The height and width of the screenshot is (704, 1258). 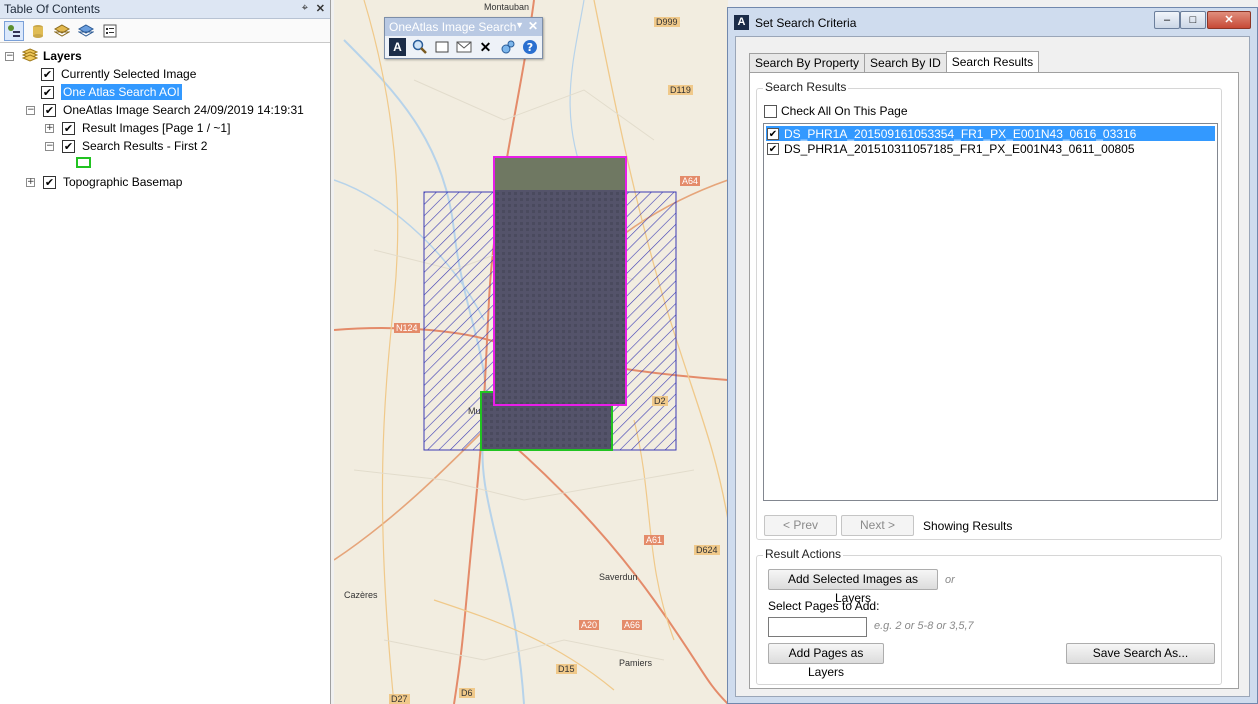 What do you see at coordinates (690, 181) in the screenshot?
I see `road-shield: A64` at bounding box center [690, 181].